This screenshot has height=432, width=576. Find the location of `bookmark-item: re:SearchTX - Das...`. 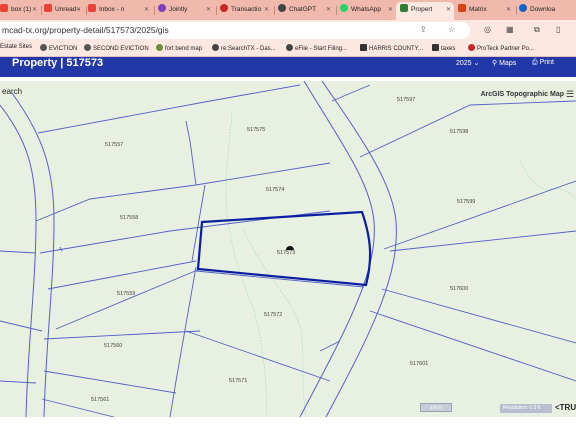

bookmark-item: re:SearchTX - Das... is located at coordinates (244, 48).